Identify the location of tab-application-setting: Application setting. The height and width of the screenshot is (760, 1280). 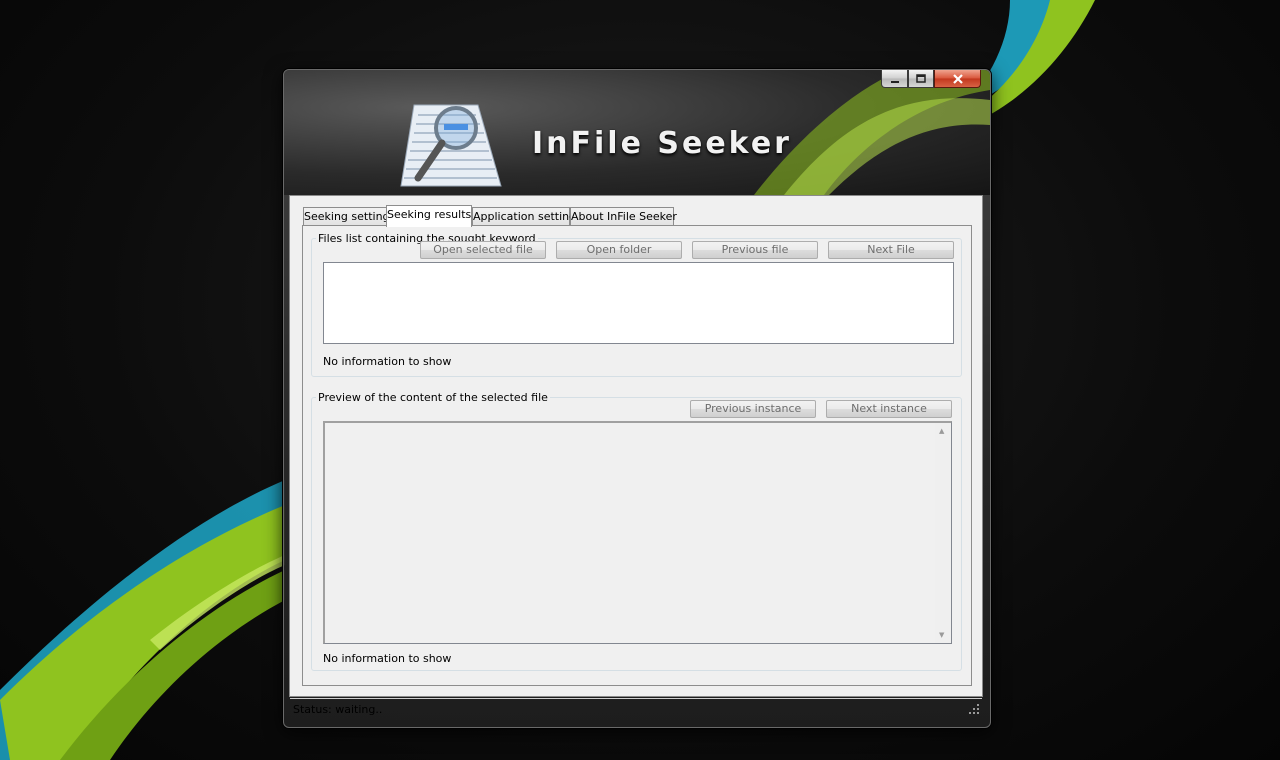
(524, 216).